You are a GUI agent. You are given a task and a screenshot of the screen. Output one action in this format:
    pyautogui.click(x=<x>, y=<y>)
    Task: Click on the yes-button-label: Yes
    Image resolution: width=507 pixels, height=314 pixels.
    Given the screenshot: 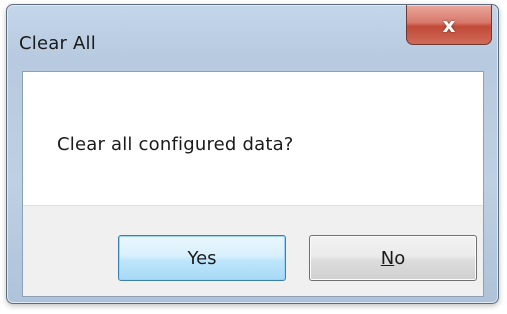 What is the action you would take?
    pyautogui.click(x=202, y=258)
    